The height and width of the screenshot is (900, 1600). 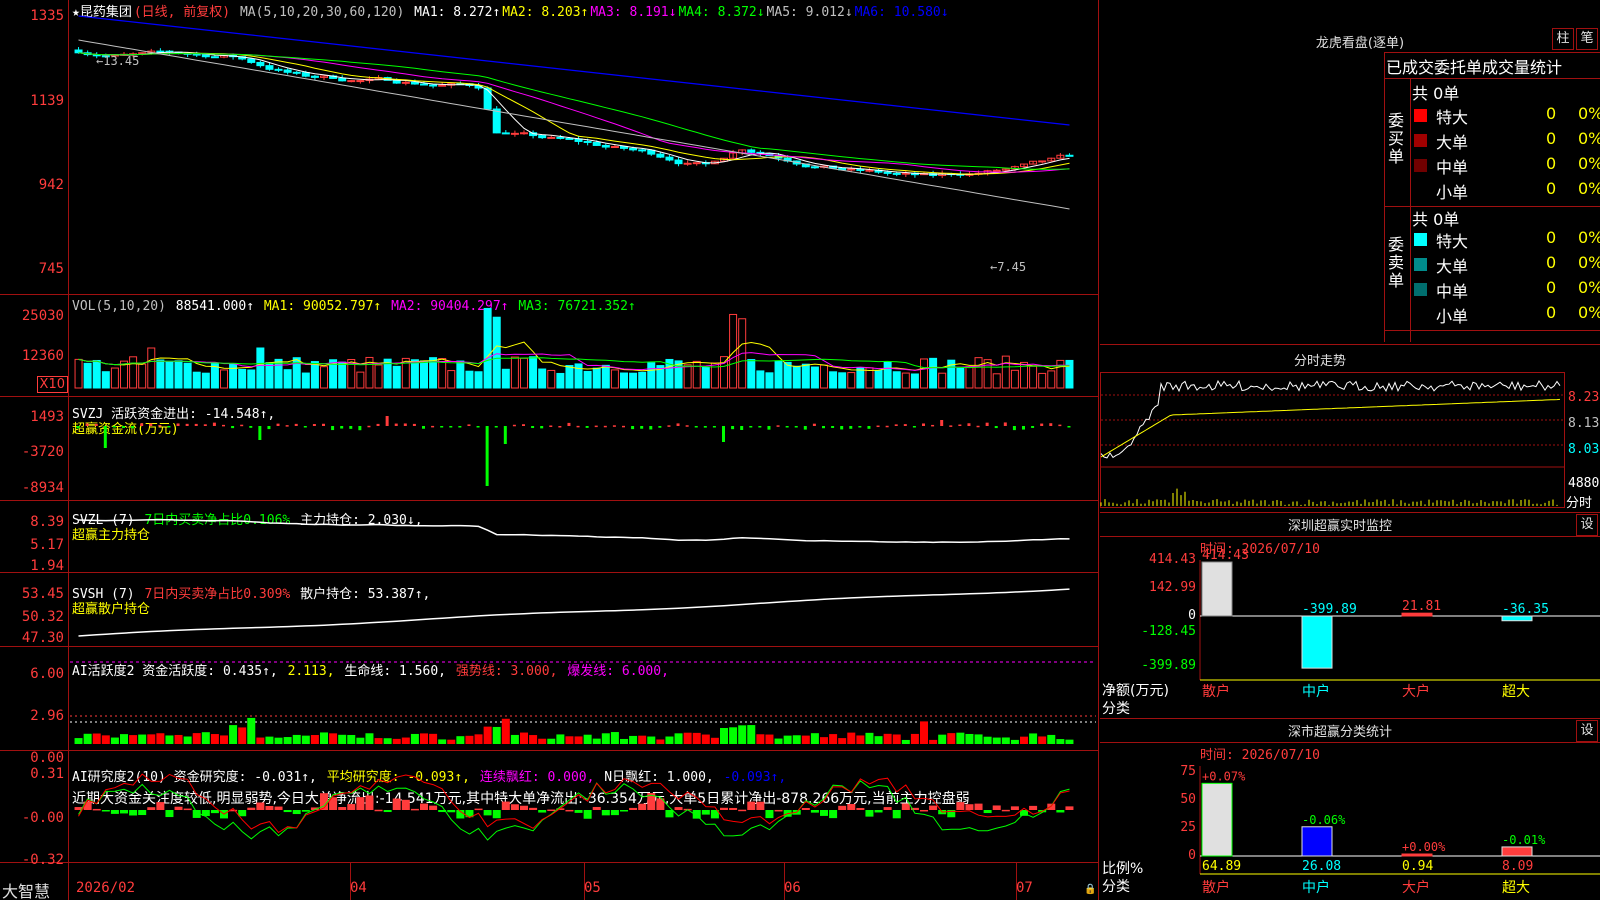 What do you see at coordinates (1399, 634) in the screenshot?
I see `sz-monitor-chart: 414.43 散户 -399.89 中户 21.81 大户 -36.35 超大` at bounding box center [1399, 634].